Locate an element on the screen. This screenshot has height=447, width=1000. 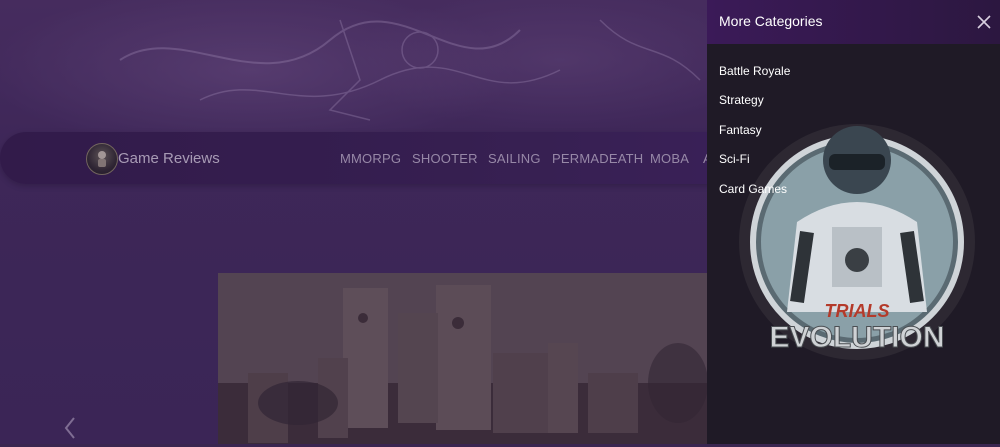
drawer-close-button is located at coordinates (984, 22).